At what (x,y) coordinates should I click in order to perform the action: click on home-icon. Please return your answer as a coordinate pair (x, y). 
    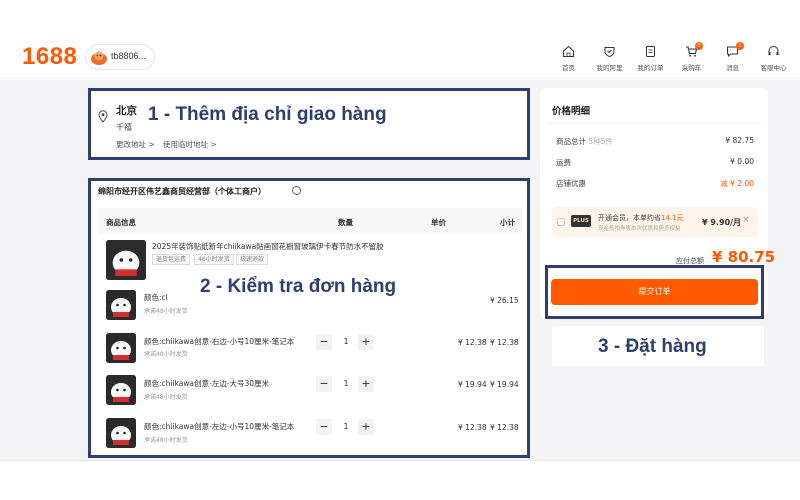
    Looking at the image, I should click on (568, 51).